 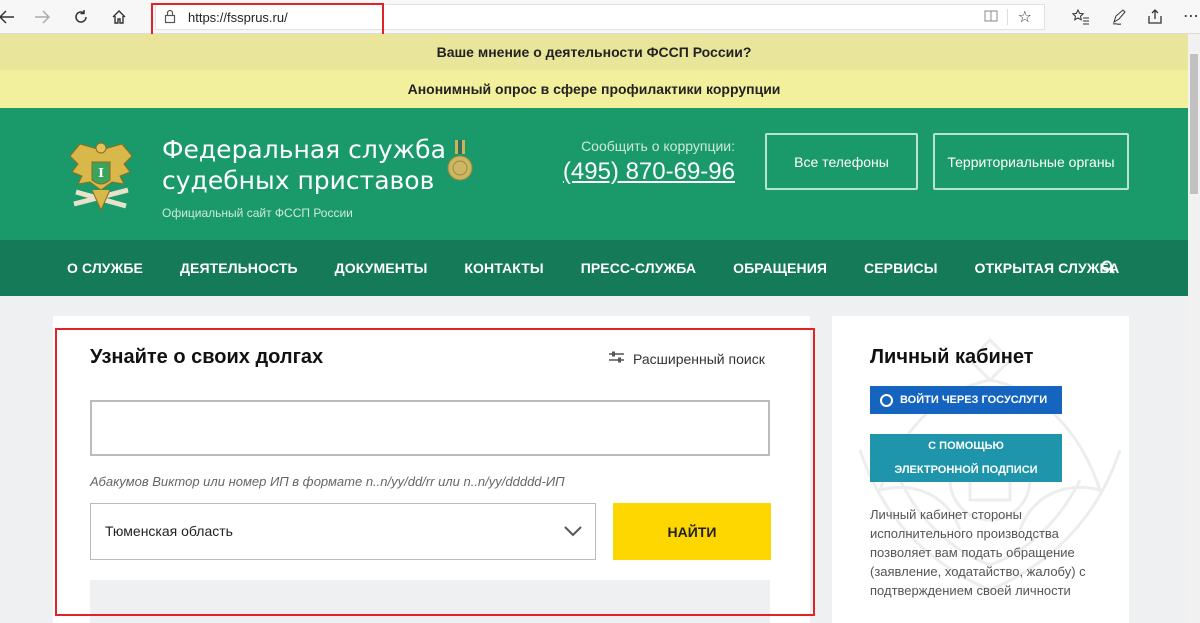 I want to click on corruption-label: Сообщить о коррупции:, so click(x=658, y=146).